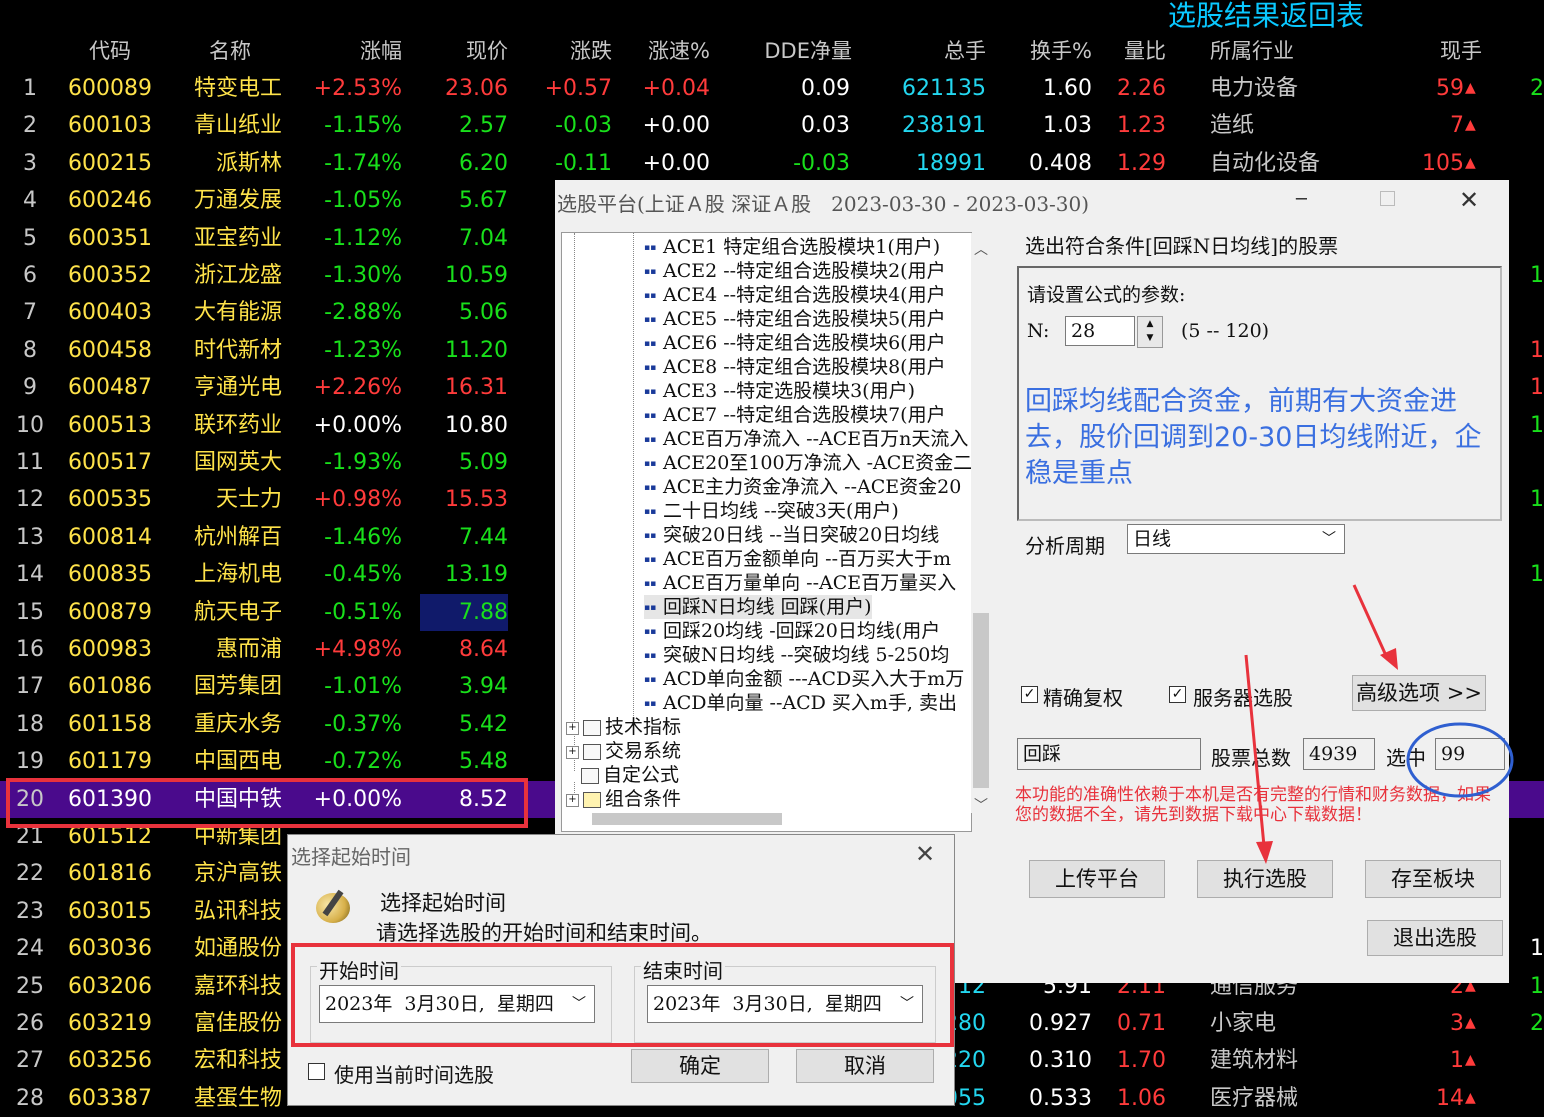 Image resolution: width=1544 pixels, height=1117 pixels. I want to click on cell-ratio: 2.26, so click(1141, 88).